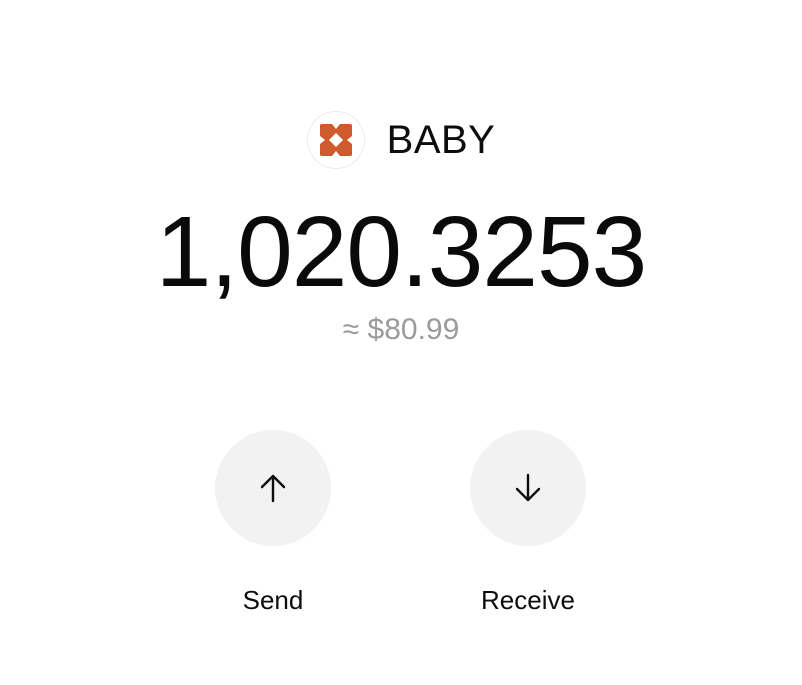 The height and width of the screenshot is (685, 802). I want to click on arrow-up-icon, so click(273, 488).